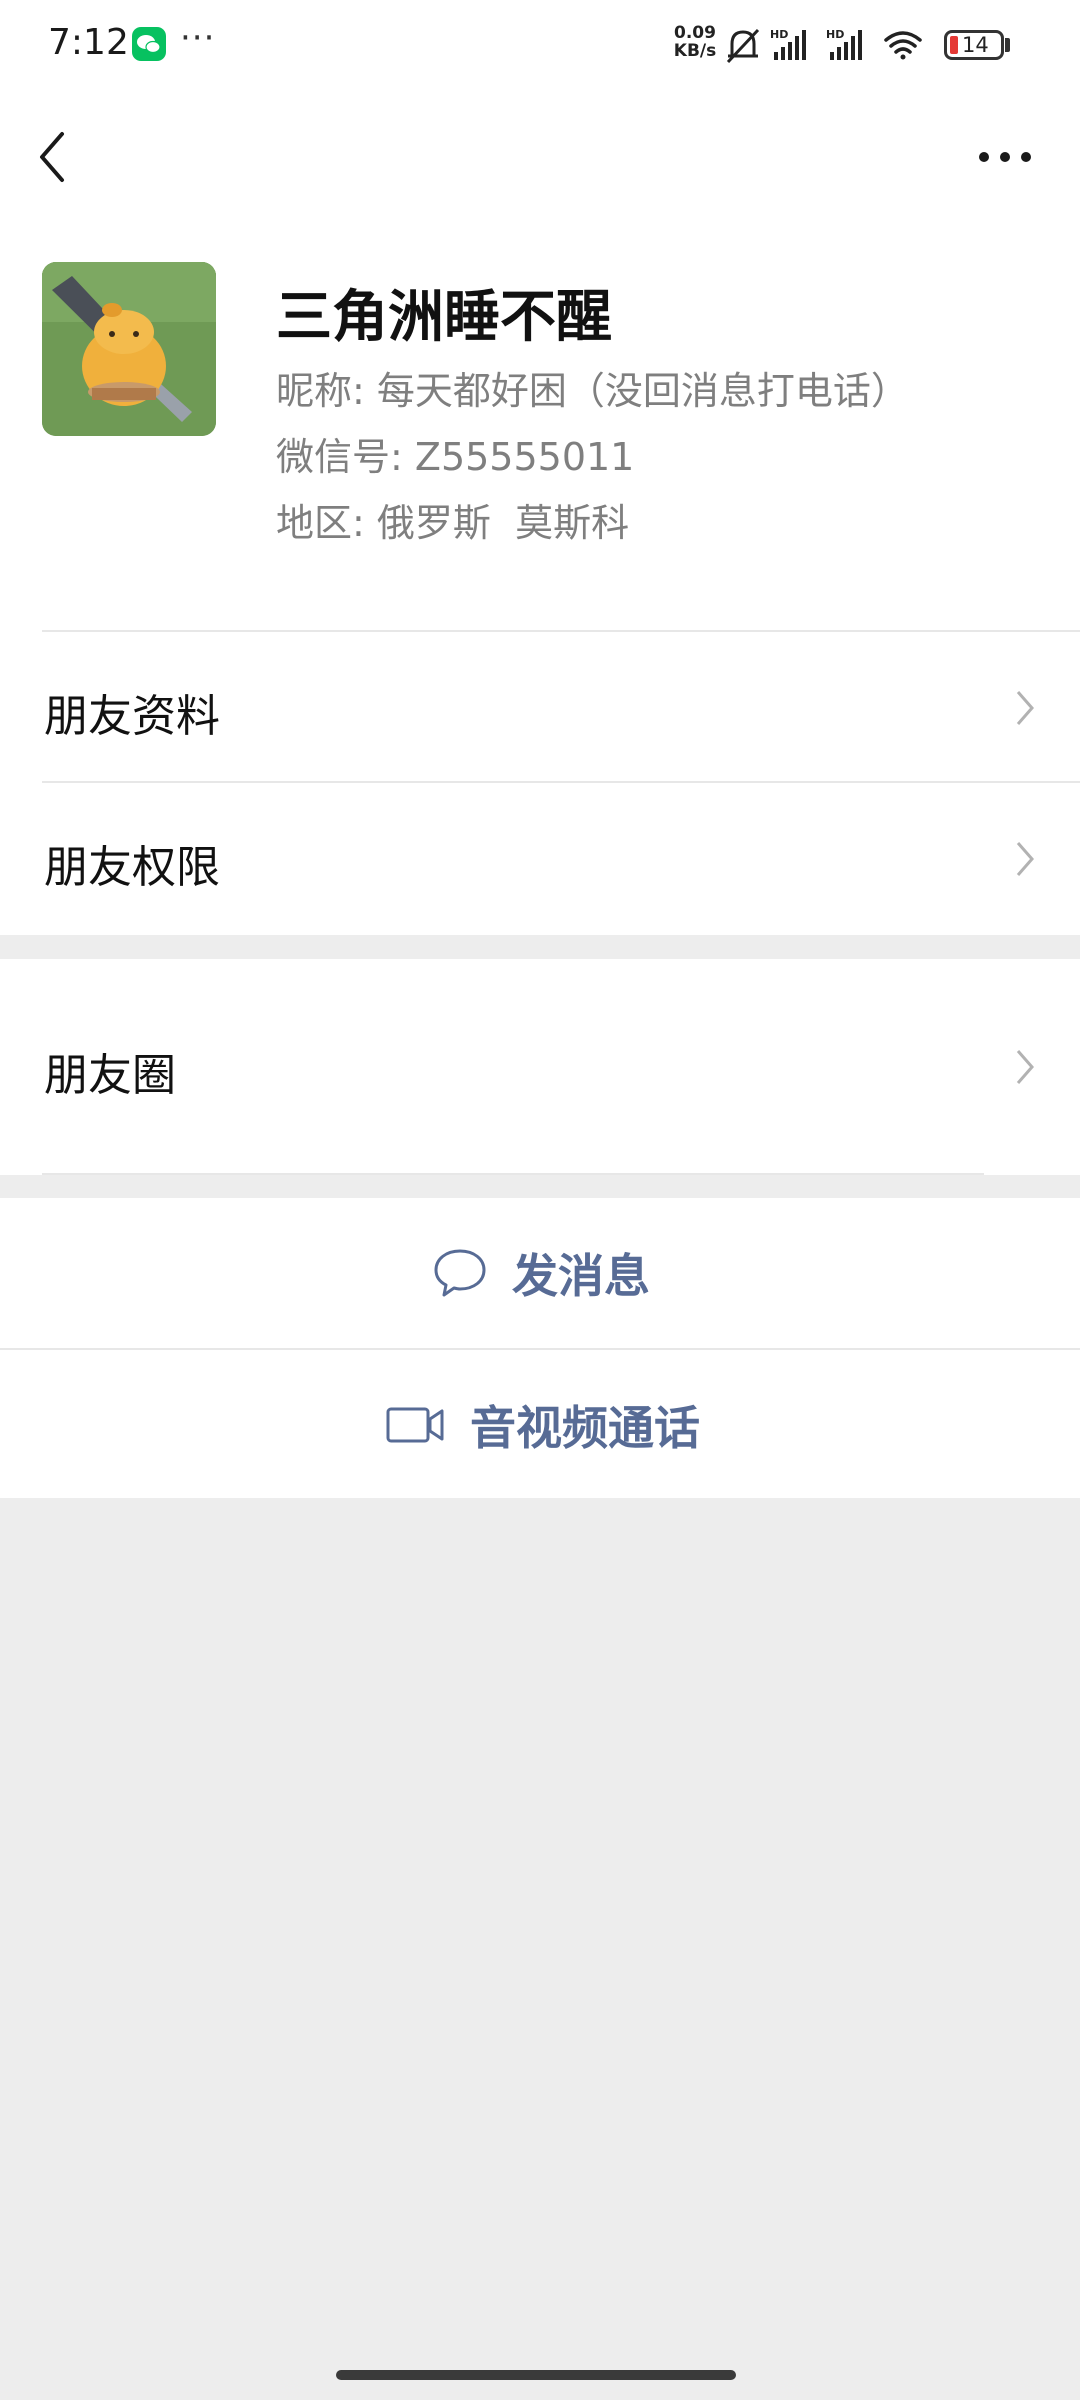 The width and height of the screenshot is (1080, 2400). What do you see at coordinates (540, 707) in the screenshot?
I see `friend-info-row: 朋友资料` at bounding box center [540, 707].